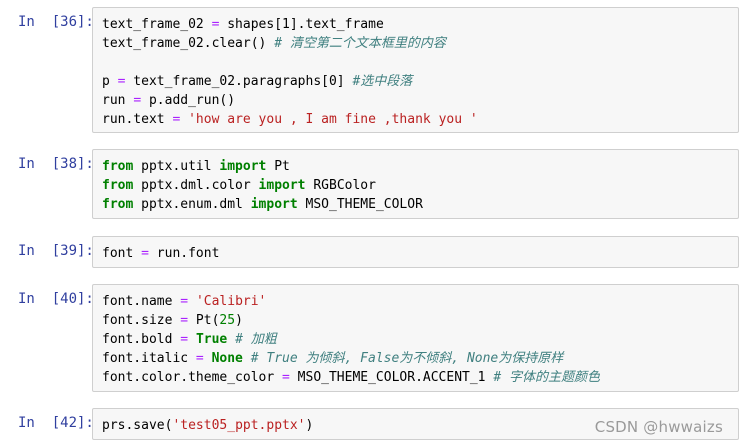 The height and width of the screenshot is (444, 739). I want to click on code-line: text_frame_02 = shapes[1].text_frame, so click(290, 24).